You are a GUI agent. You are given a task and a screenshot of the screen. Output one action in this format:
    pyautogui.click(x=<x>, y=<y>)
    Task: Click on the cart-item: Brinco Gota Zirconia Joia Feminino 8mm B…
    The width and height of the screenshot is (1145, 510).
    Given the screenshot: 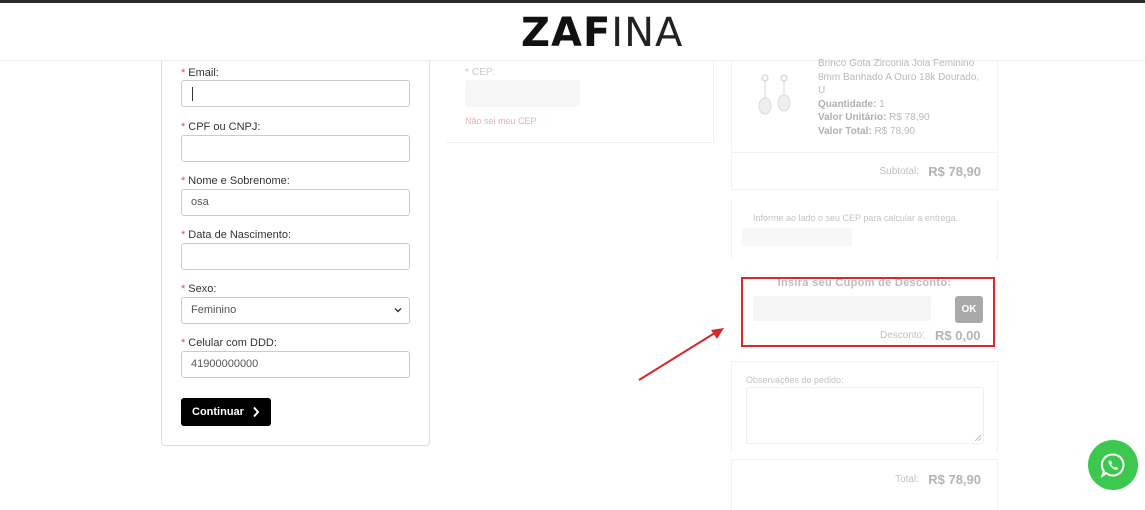 What is the action you would take?
    pyautogui.click(x=864, y=104)
    